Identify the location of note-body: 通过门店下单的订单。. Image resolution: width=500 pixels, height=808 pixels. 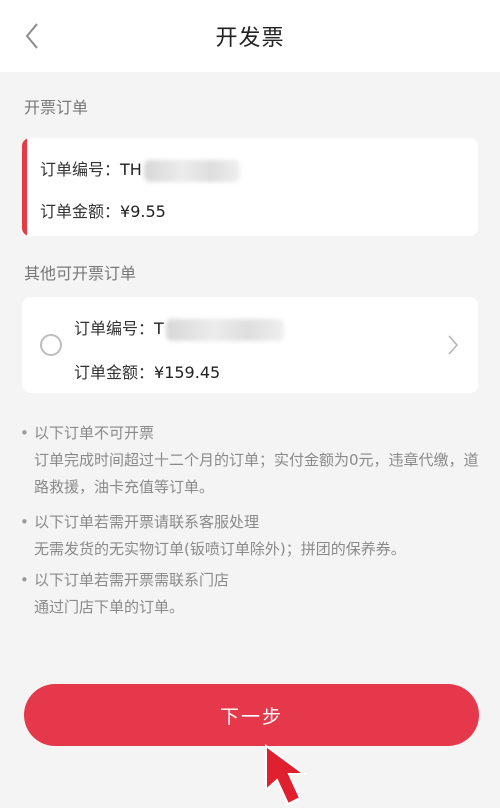
(109, 607).